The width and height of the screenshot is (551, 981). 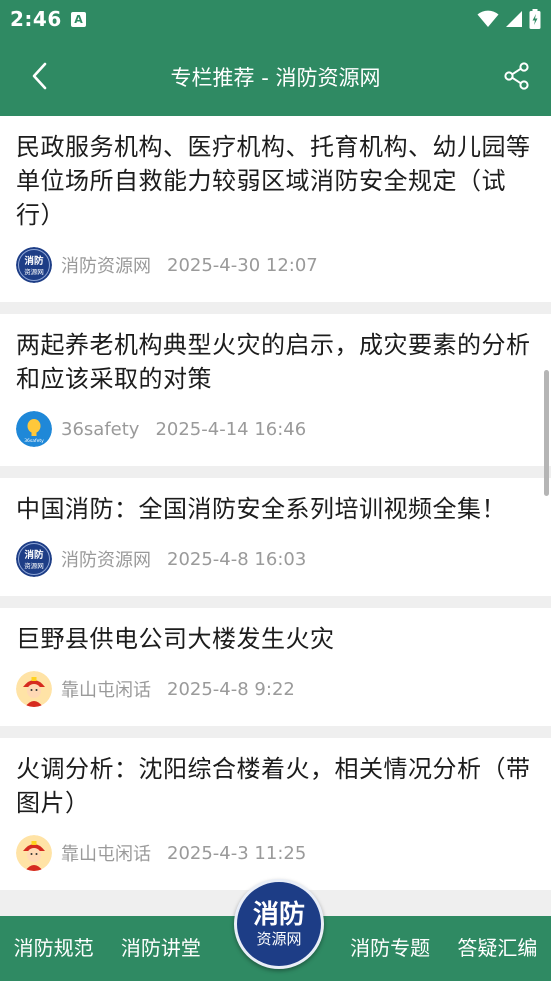 I want to click on top-bar: 2:46 A 专栏推荐 - 消防资源网, so click(x=275, y=58).